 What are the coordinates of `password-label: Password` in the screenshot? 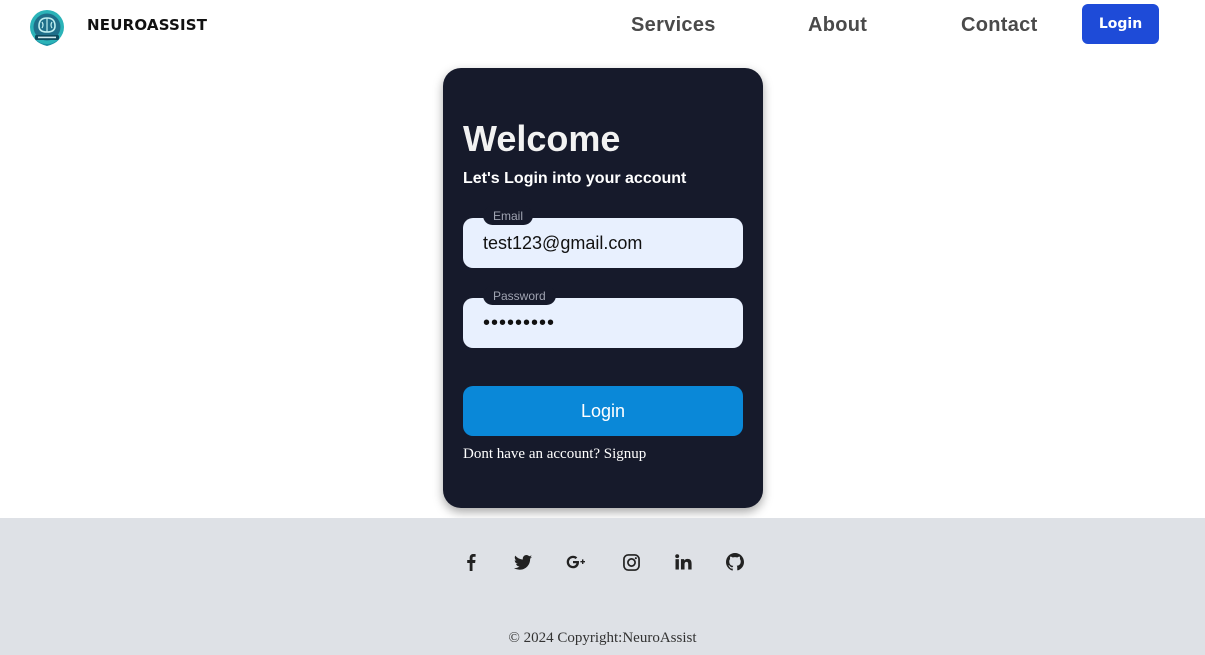 It's located at (519, 295).